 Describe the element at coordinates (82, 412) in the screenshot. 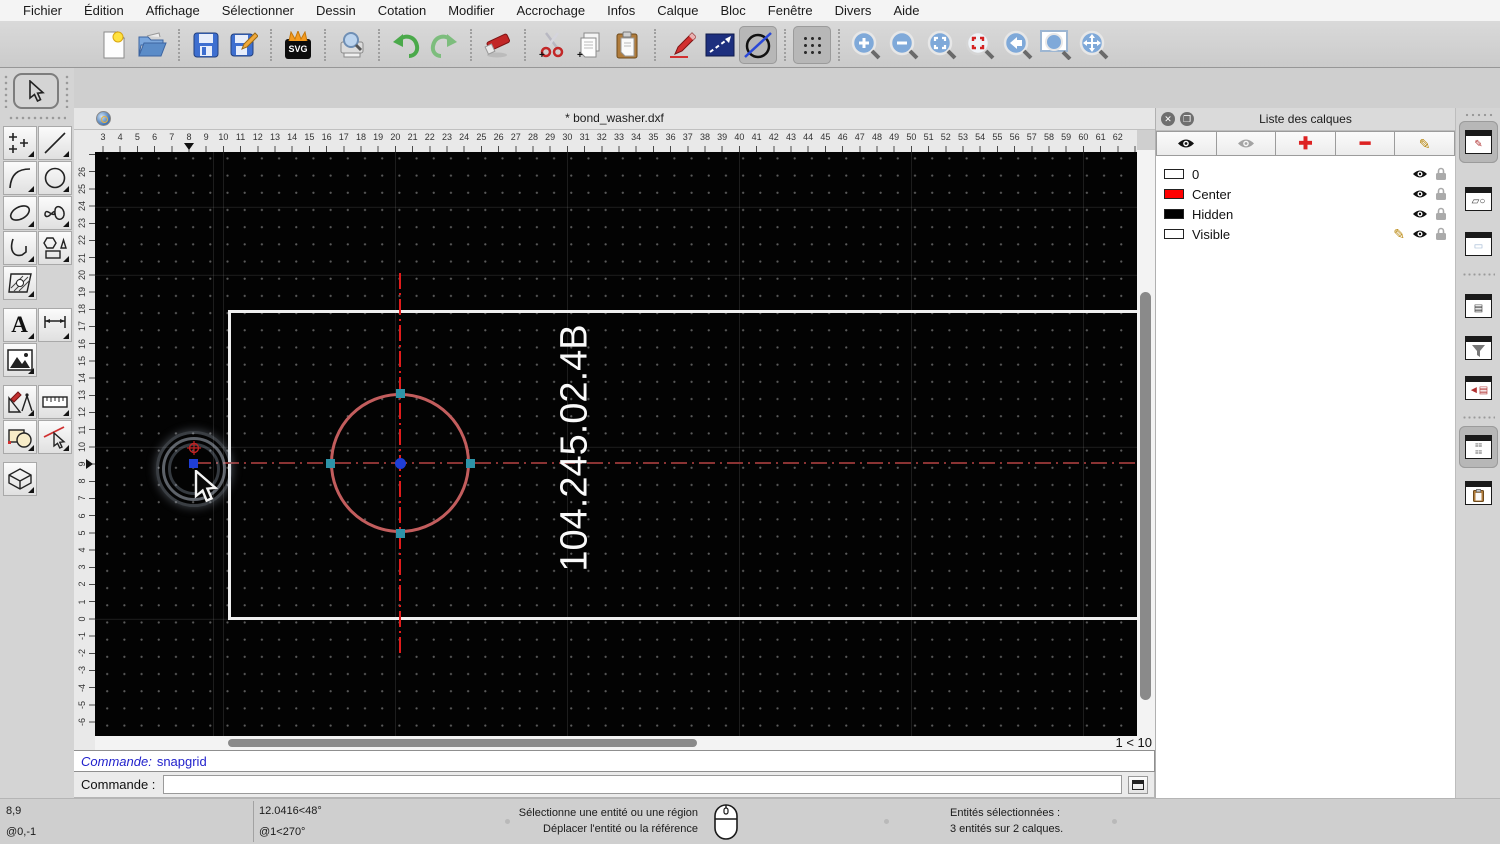

I see `ruler-left-number: 12` at that location.